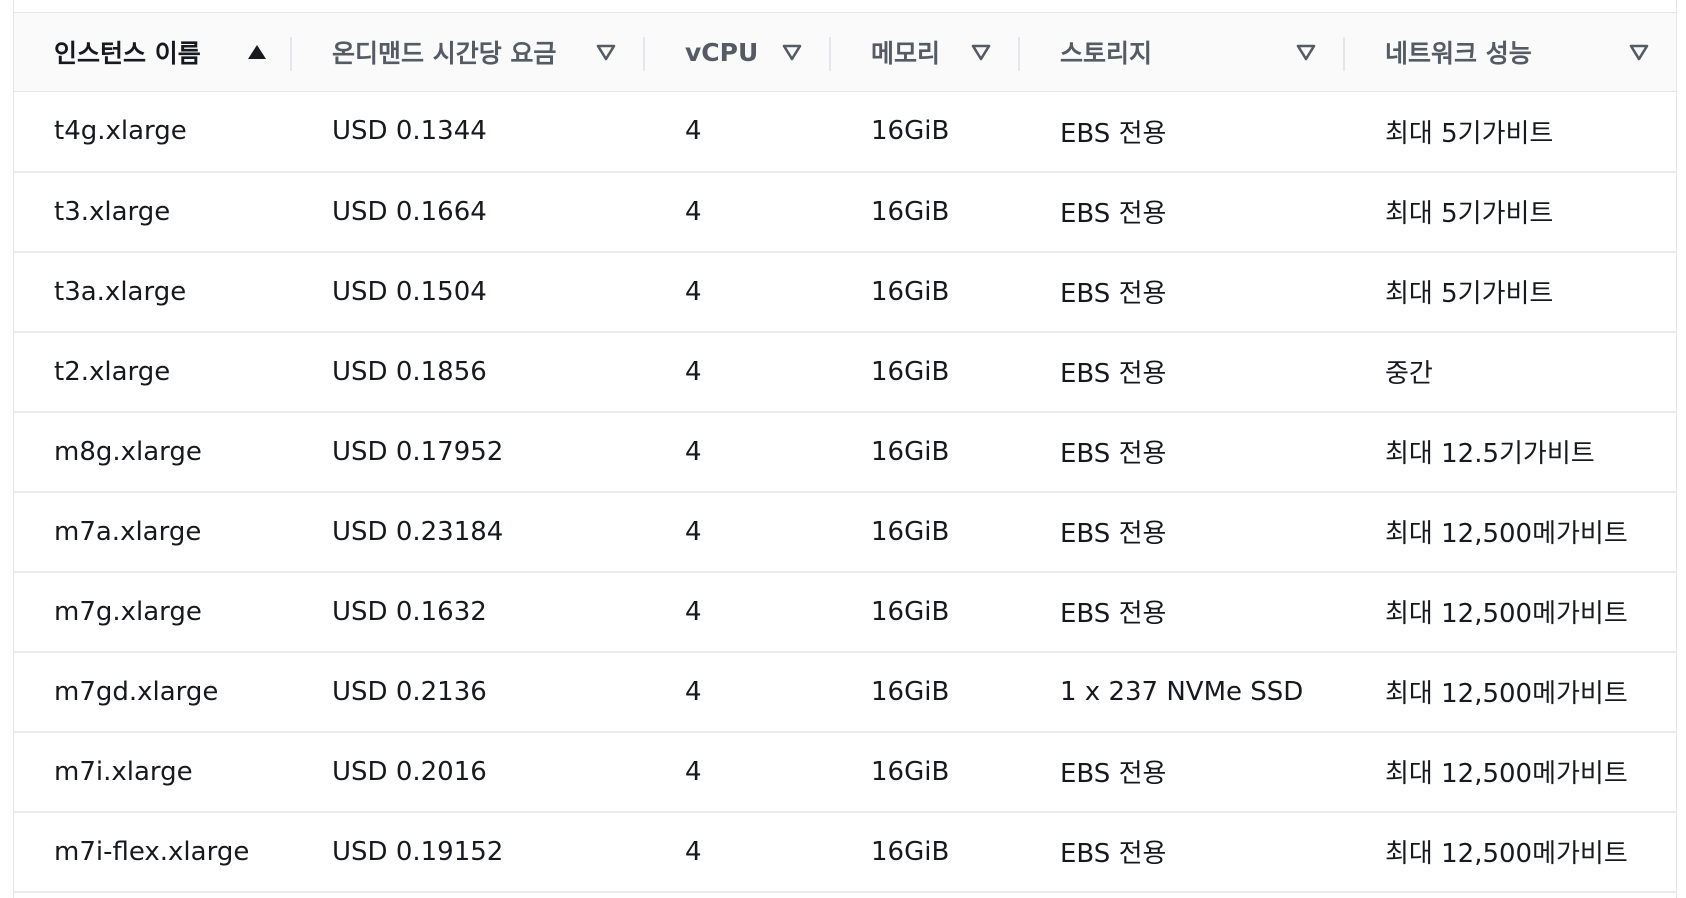 This screenshot has height=898, width=1686. What do you see at coordinates (1409, 374) in the screenshot?
I see `cell-network-performance: 중간` at bounding box center [1409, 374].